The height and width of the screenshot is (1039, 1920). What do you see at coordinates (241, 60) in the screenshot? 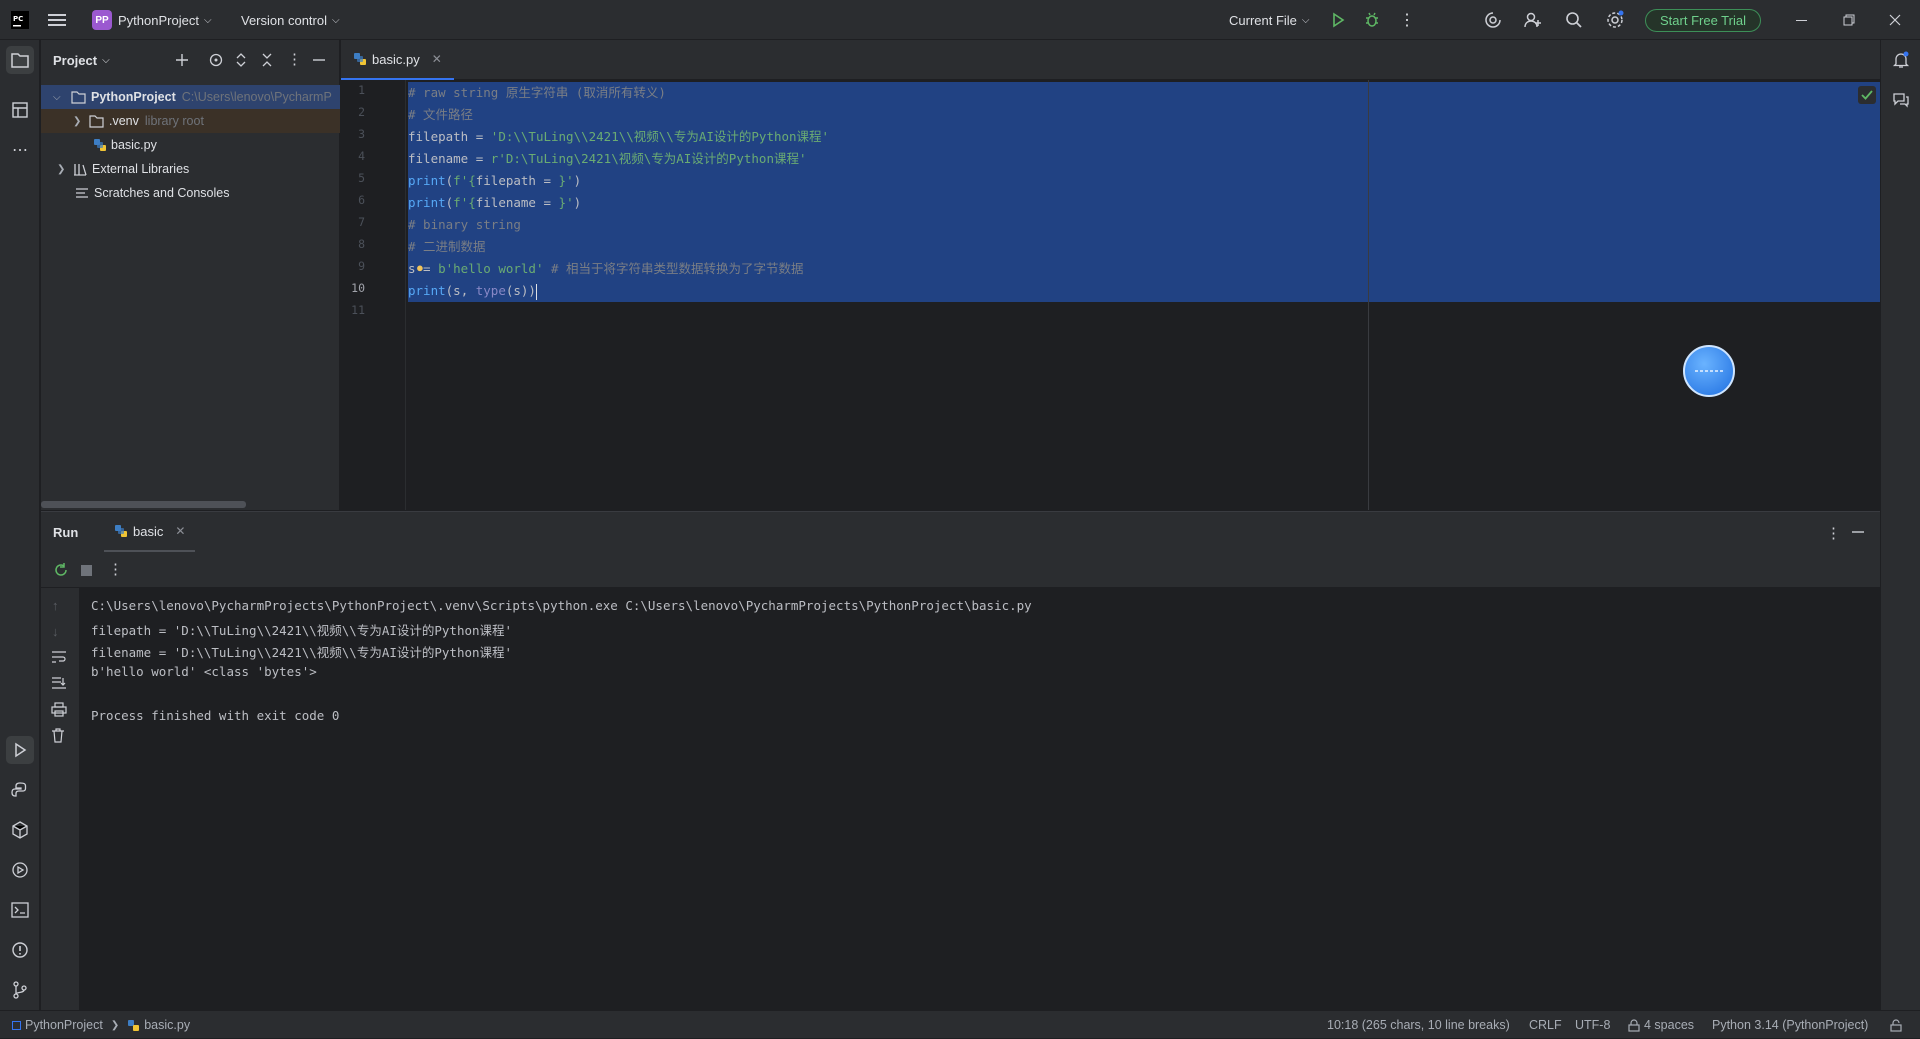
I see `expand-all-icon` at bounding box center [241, 60].